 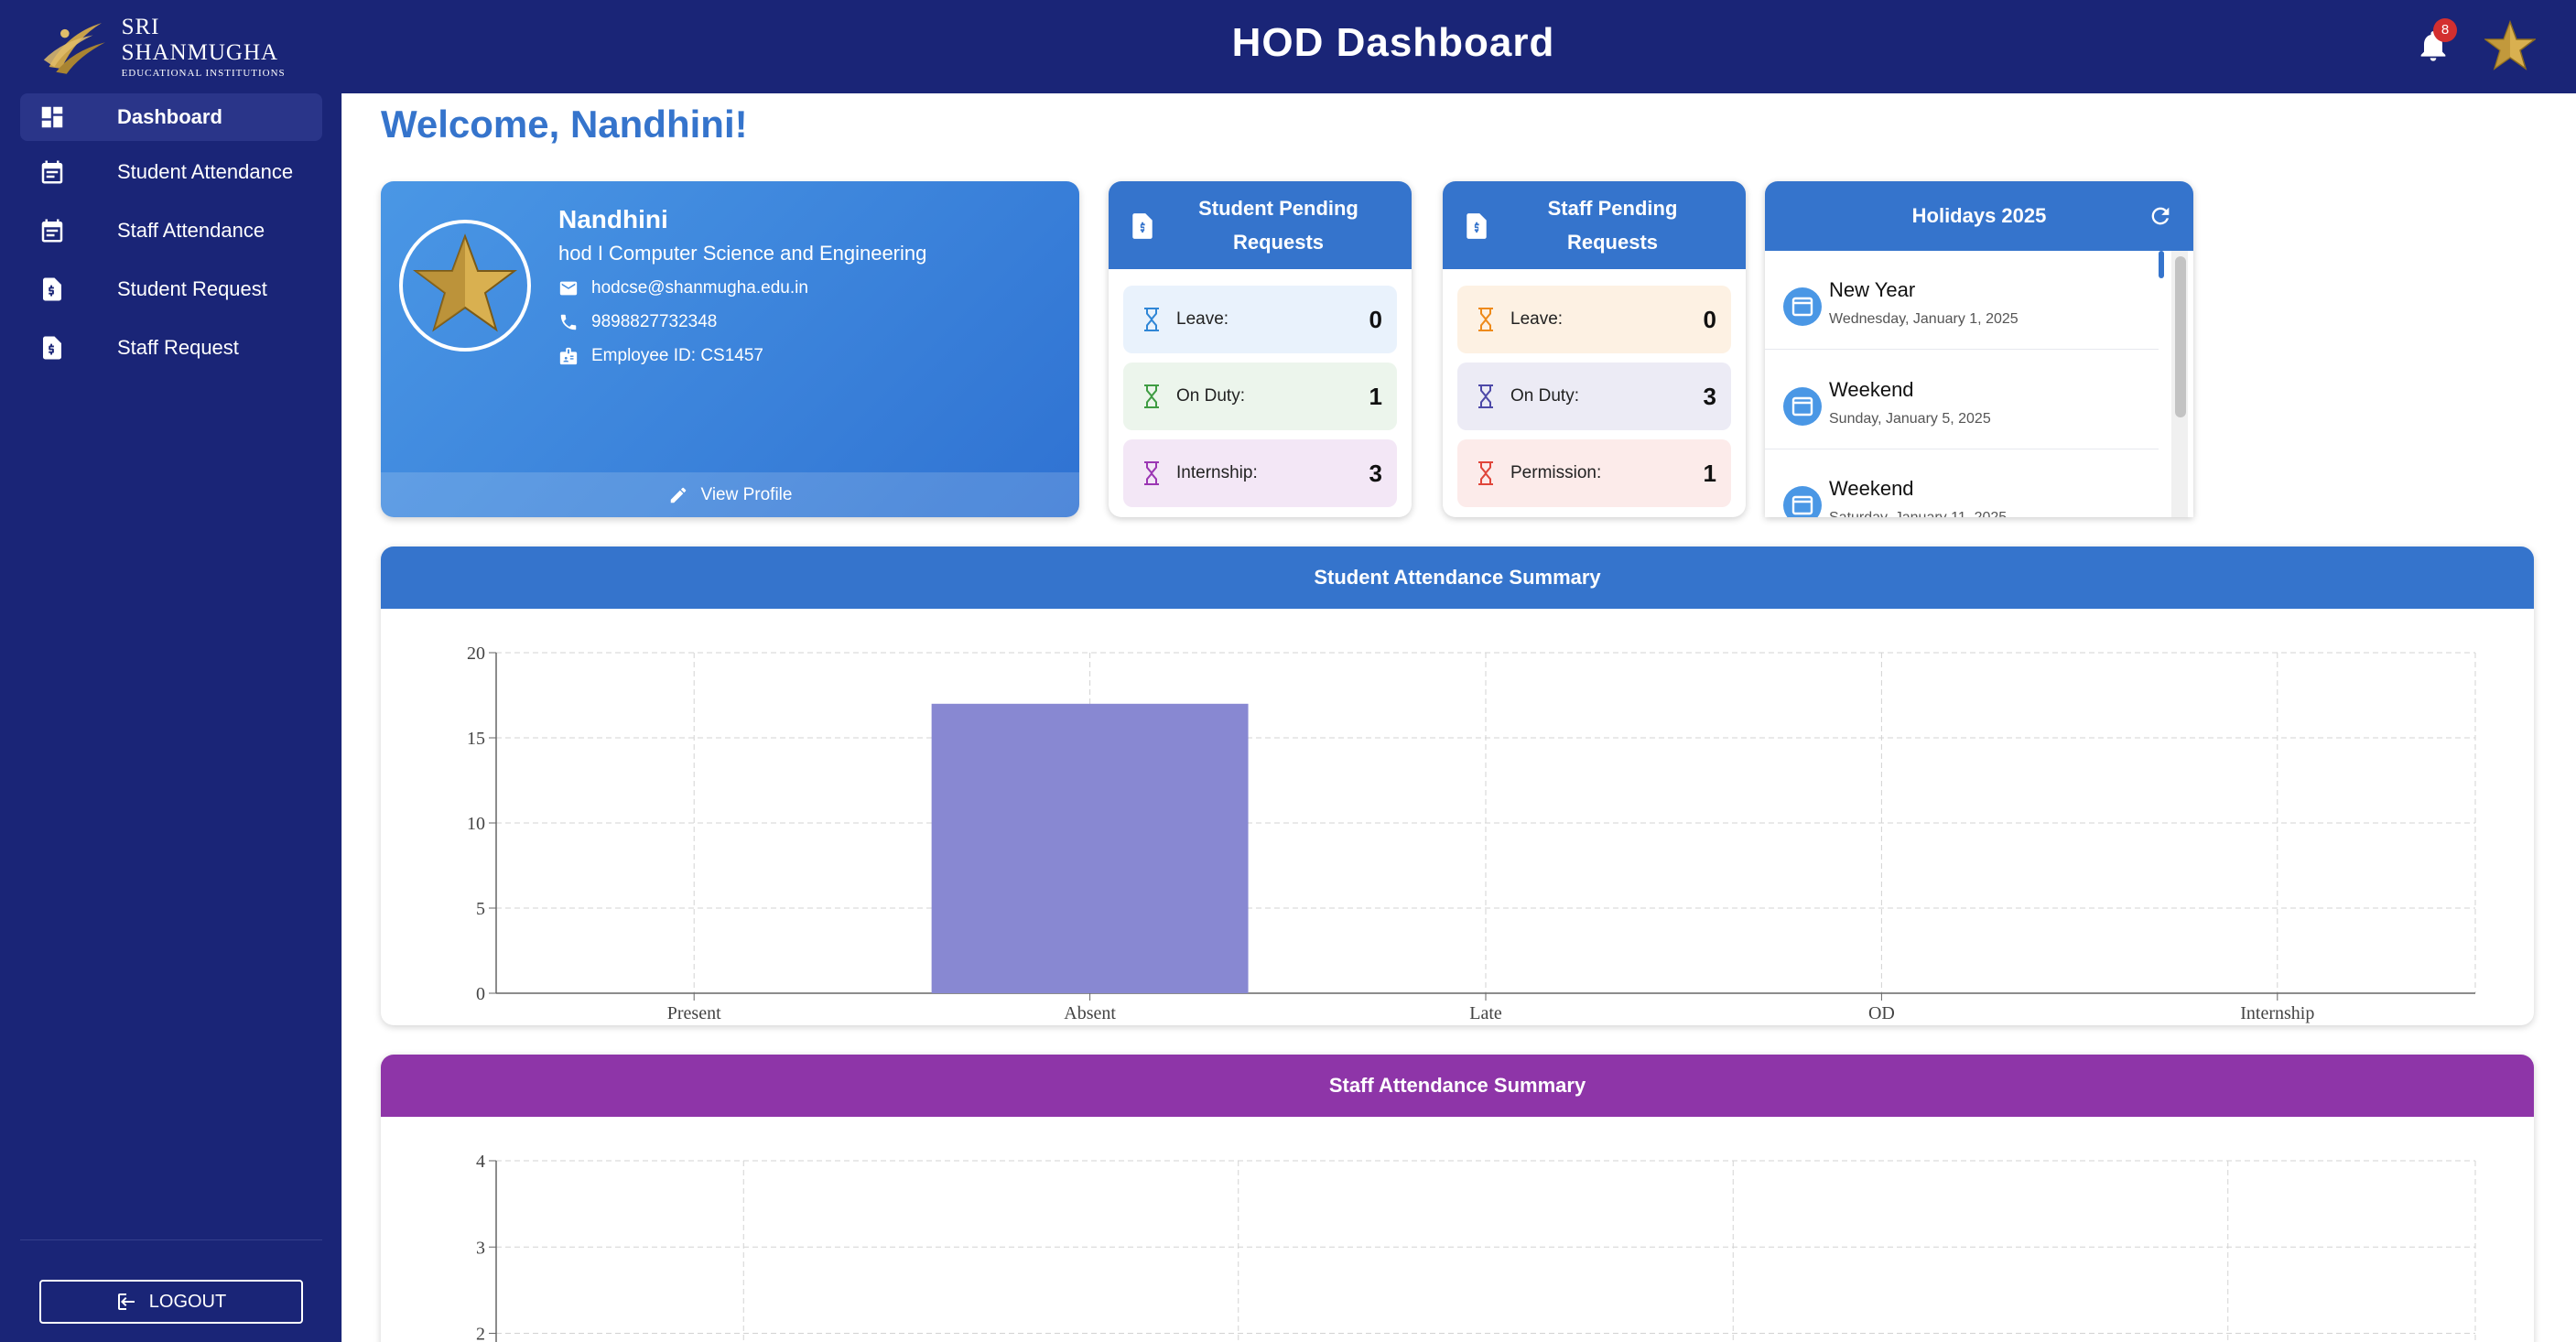 I want to click on staff-pending-header: Staff Pending Requests, so click(x=1595, y=225).